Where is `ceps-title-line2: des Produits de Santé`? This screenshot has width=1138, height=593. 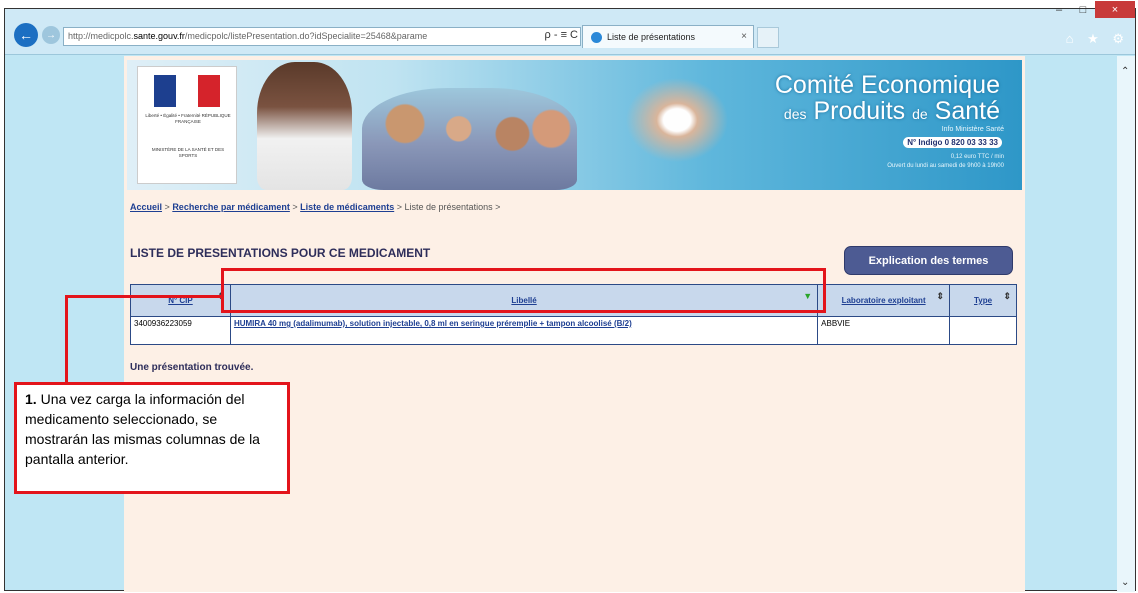
ceps-title-line2: des Produits de Santé is located at coordinates (887, 112).